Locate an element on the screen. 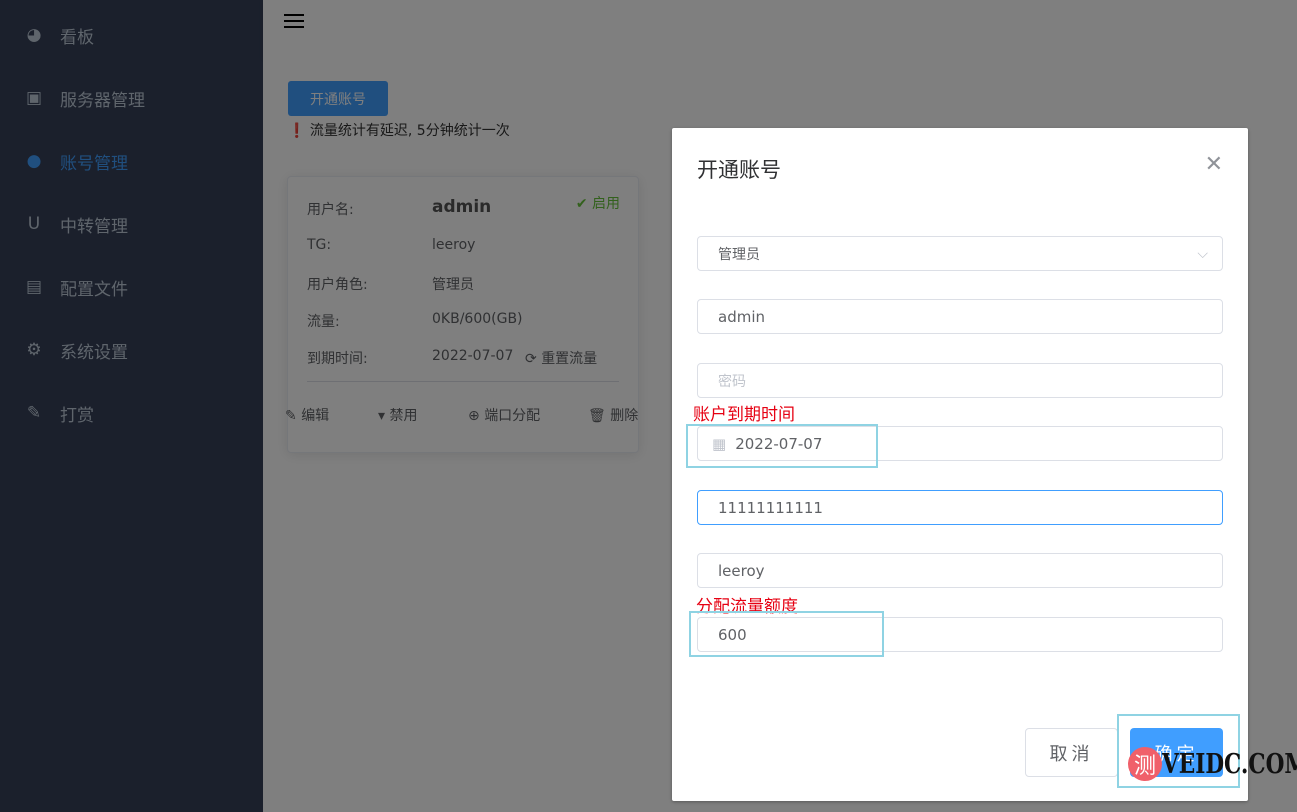  chevron-down-icon: ⌵ is located at coordinates (1202, 253).